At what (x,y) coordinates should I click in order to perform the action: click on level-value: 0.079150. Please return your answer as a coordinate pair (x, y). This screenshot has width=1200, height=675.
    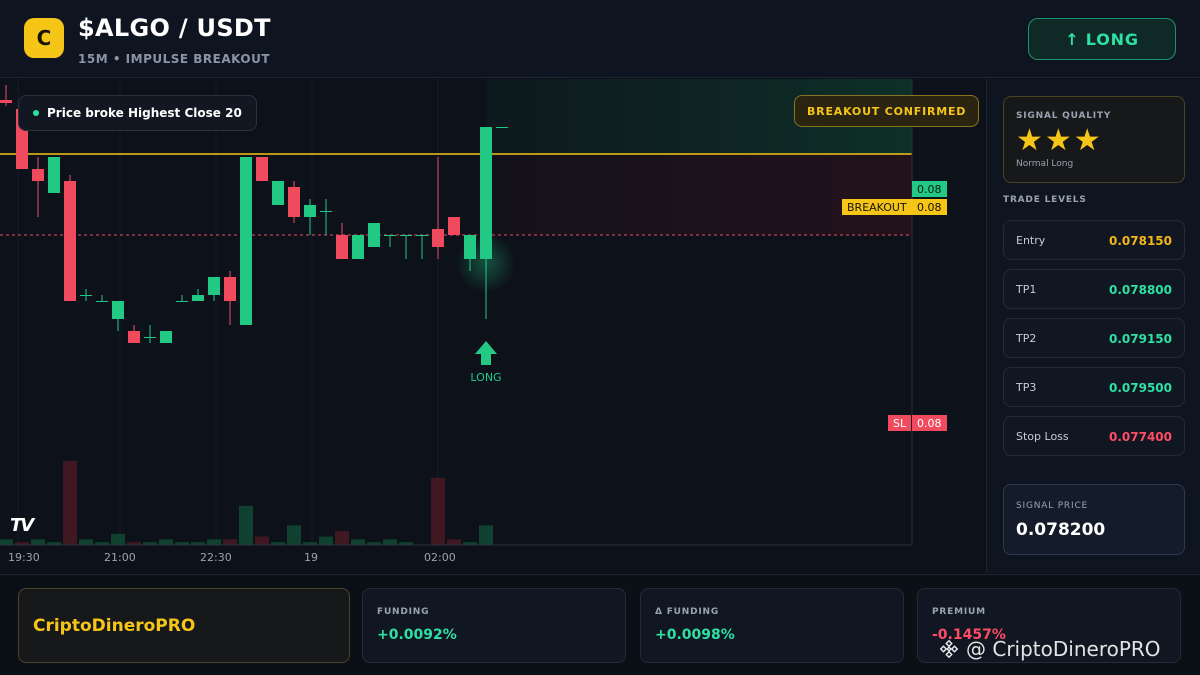
    Looking at the image, I should click on (1140, 339).